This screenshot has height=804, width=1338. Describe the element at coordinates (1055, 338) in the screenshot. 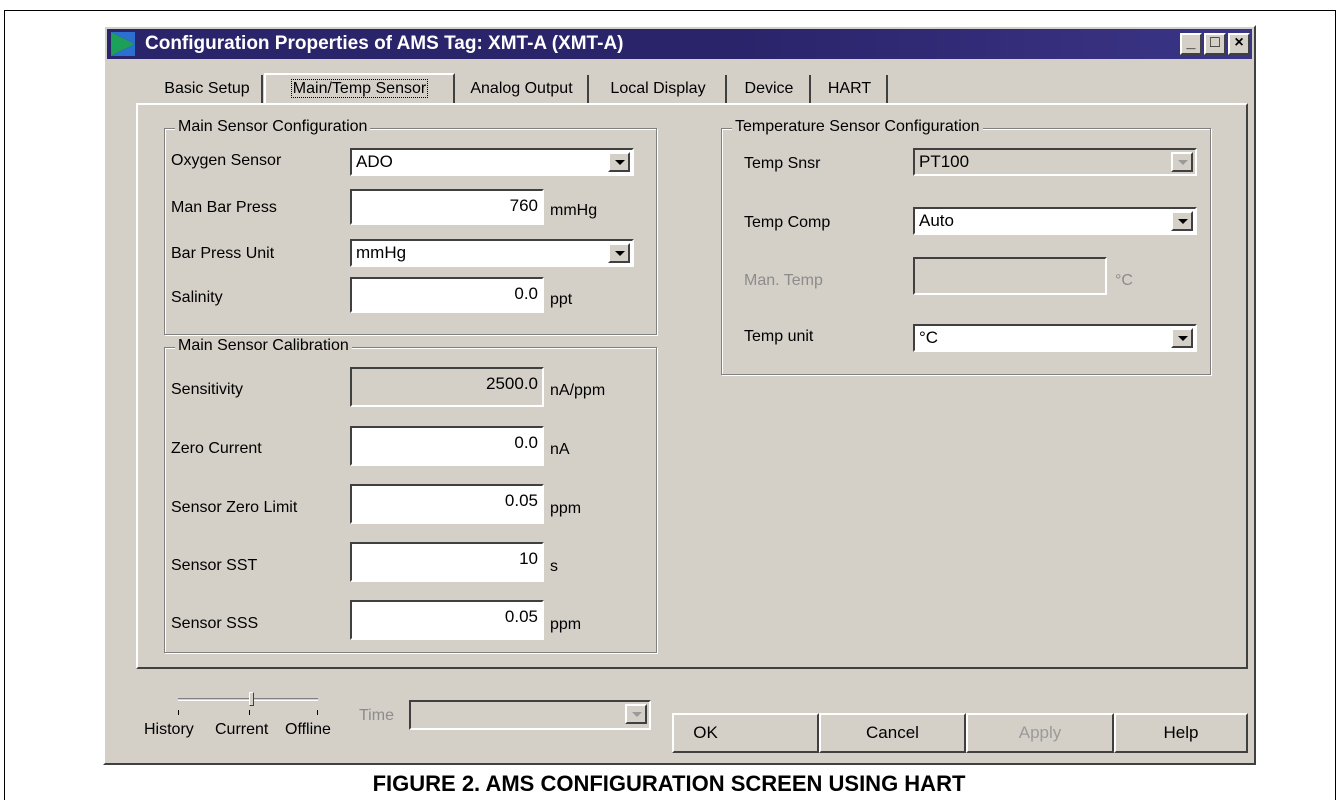

I see `temp-unit-select: °C` at that location.